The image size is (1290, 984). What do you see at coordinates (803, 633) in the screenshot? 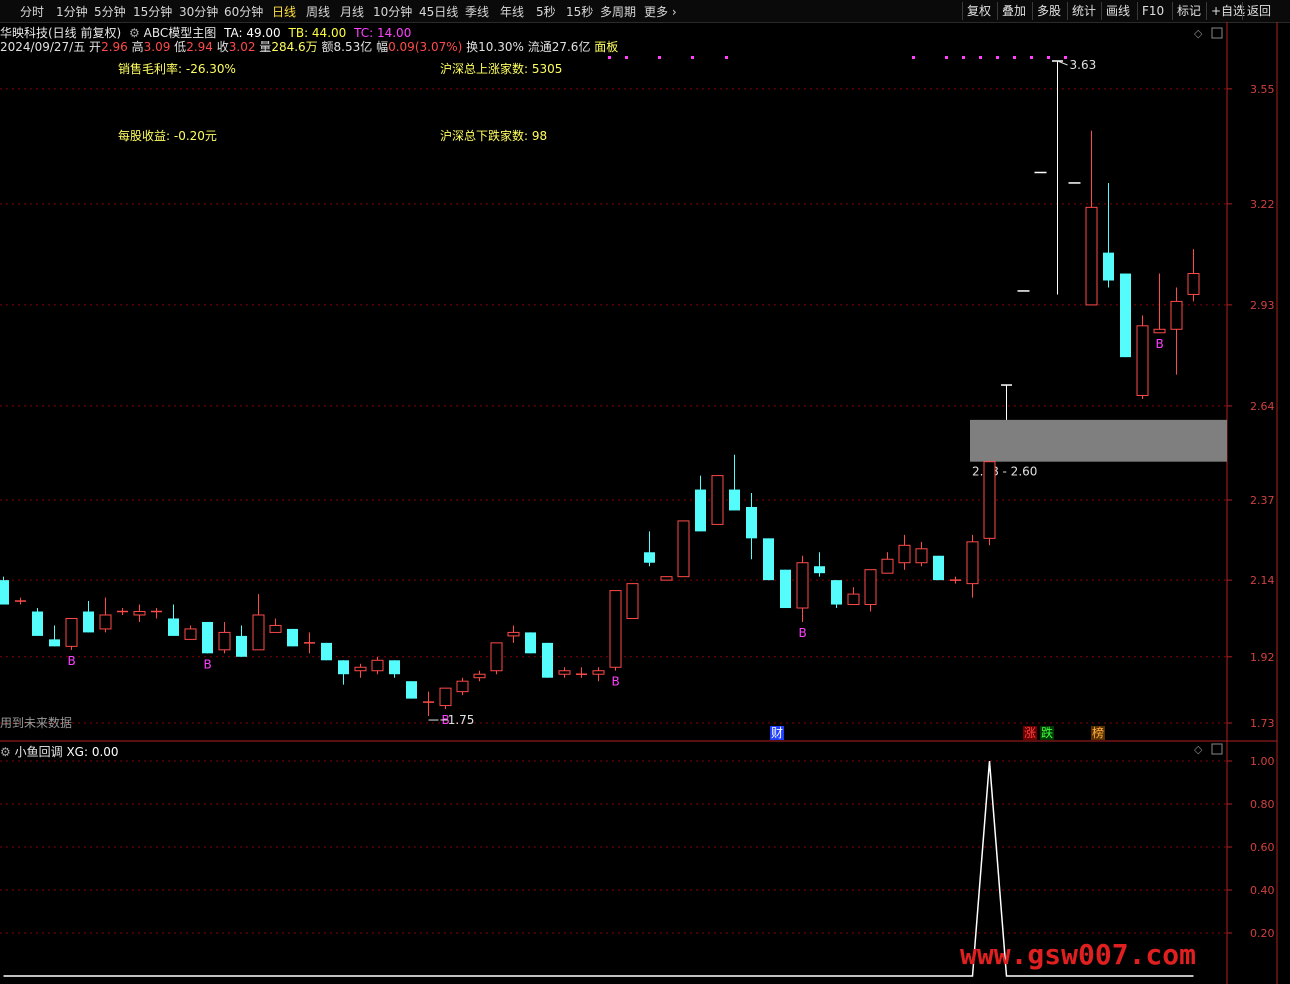
I see `buy-signal-4: B` at bounding box center [803, 633].